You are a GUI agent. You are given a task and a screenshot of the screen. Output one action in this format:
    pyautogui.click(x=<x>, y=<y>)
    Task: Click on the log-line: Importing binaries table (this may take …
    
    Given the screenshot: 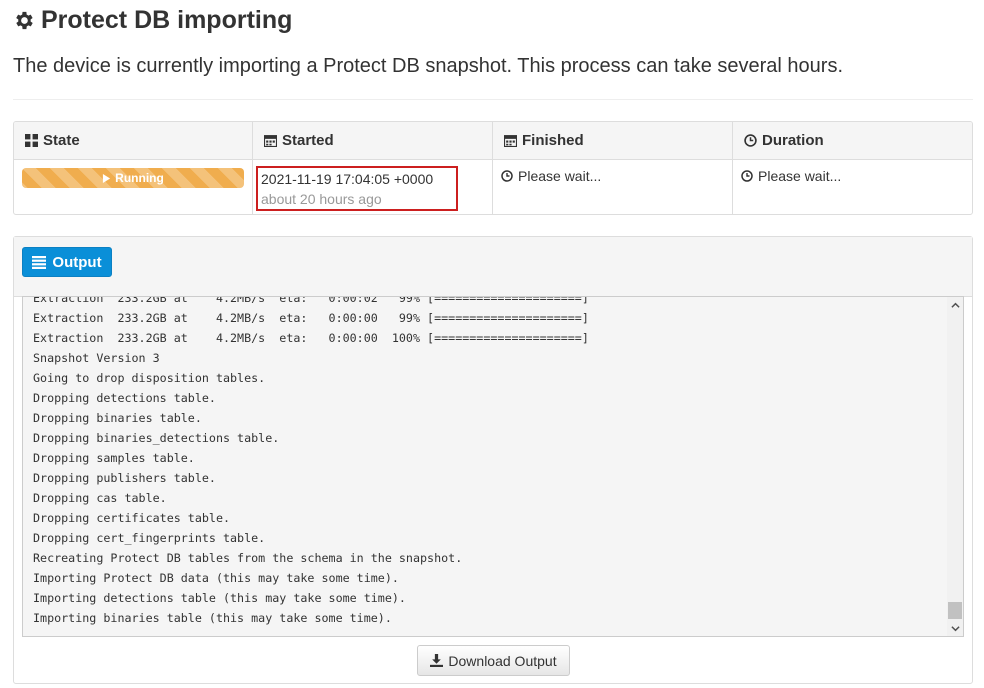 What is the action you would take?
    pyautogui.click(x=212, y=618)
    